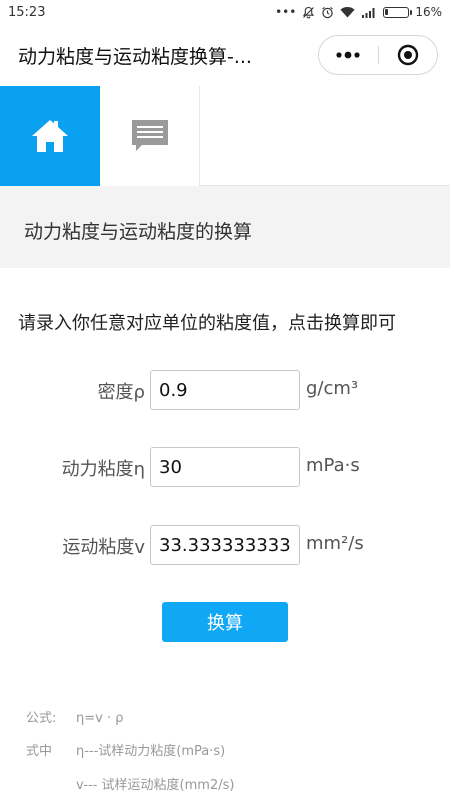 Image resolution: width=450 pixels, height=800 pixels. I want to click on formula-line: 公式: η=v · ρ, so click(74, 716).